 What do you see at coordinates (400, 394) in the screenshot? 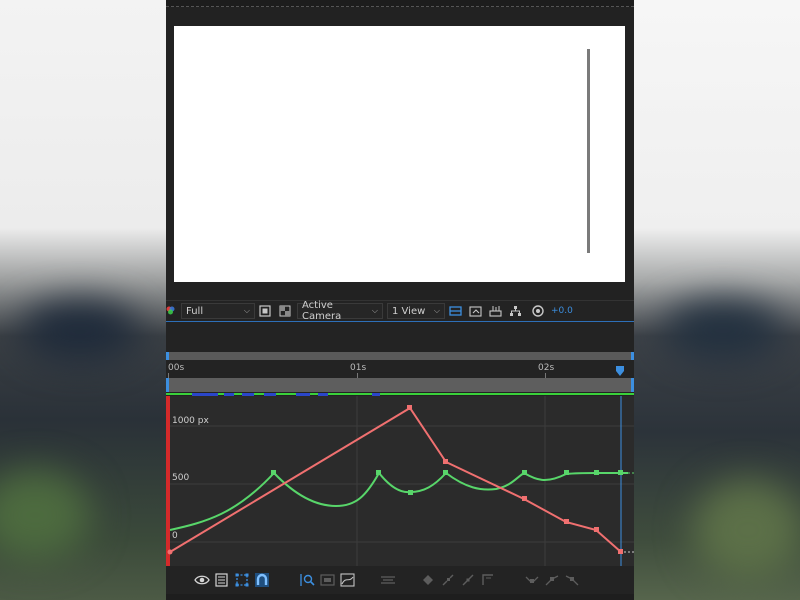
I see `work-area-line` at bounding box center [400, 394].